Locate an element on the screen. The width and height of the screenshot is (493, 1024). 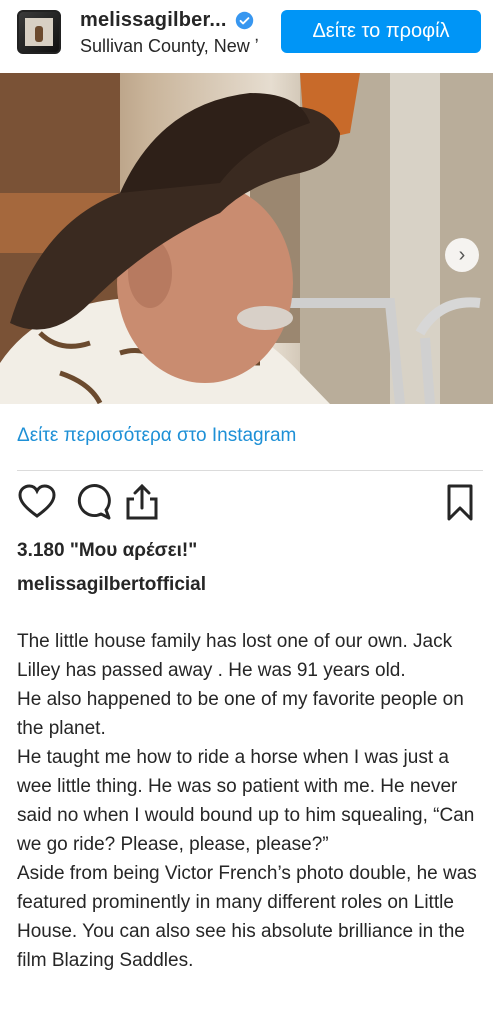
divider is located at coordinates (250, 470).